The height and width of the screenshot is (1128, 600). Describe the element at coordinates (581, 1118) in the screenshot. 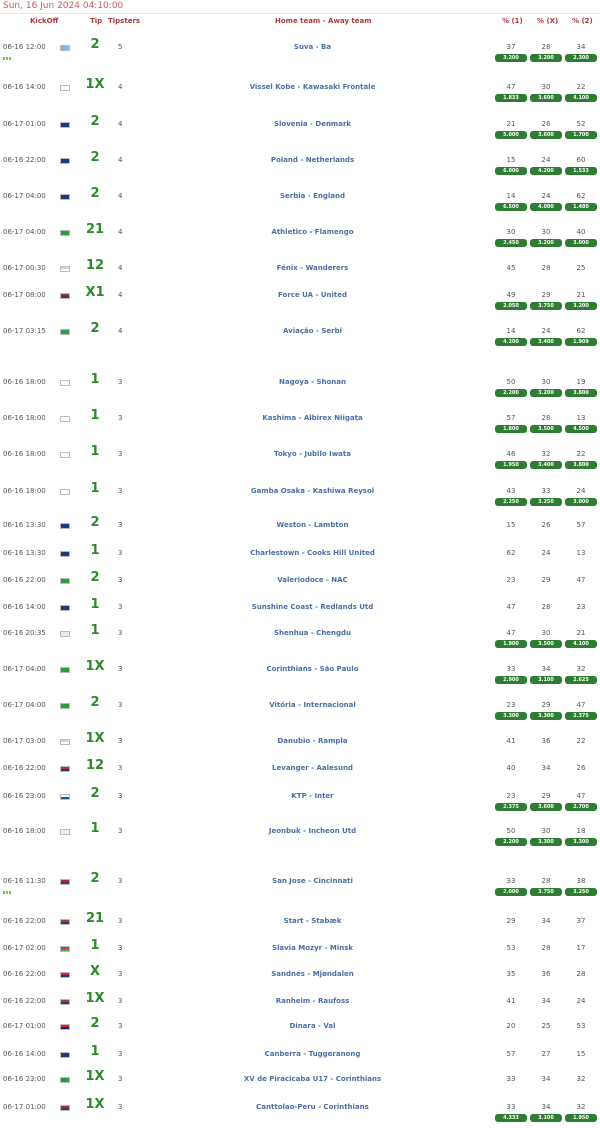

I see `odds-away-badge: 1.950` at that location.